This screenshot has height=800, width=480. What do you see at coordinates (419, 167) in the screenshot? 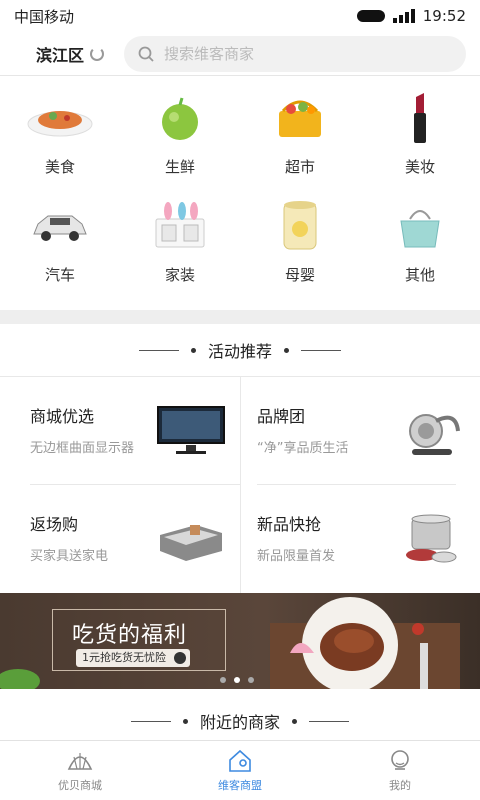
I see `category-label: 美妆` at bounding box center [419, 167].